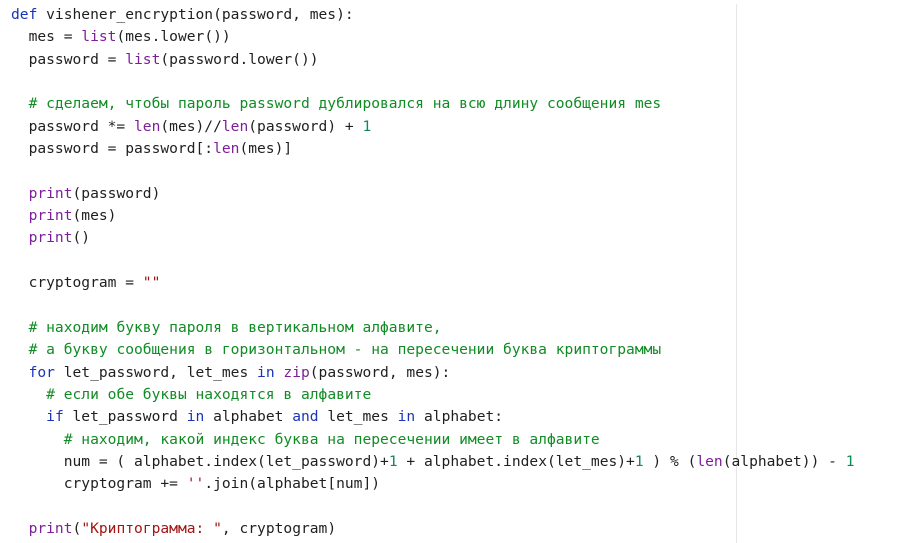  I want to click on code-token: + alphabet.index(let_mes)+, so click(516, 461).